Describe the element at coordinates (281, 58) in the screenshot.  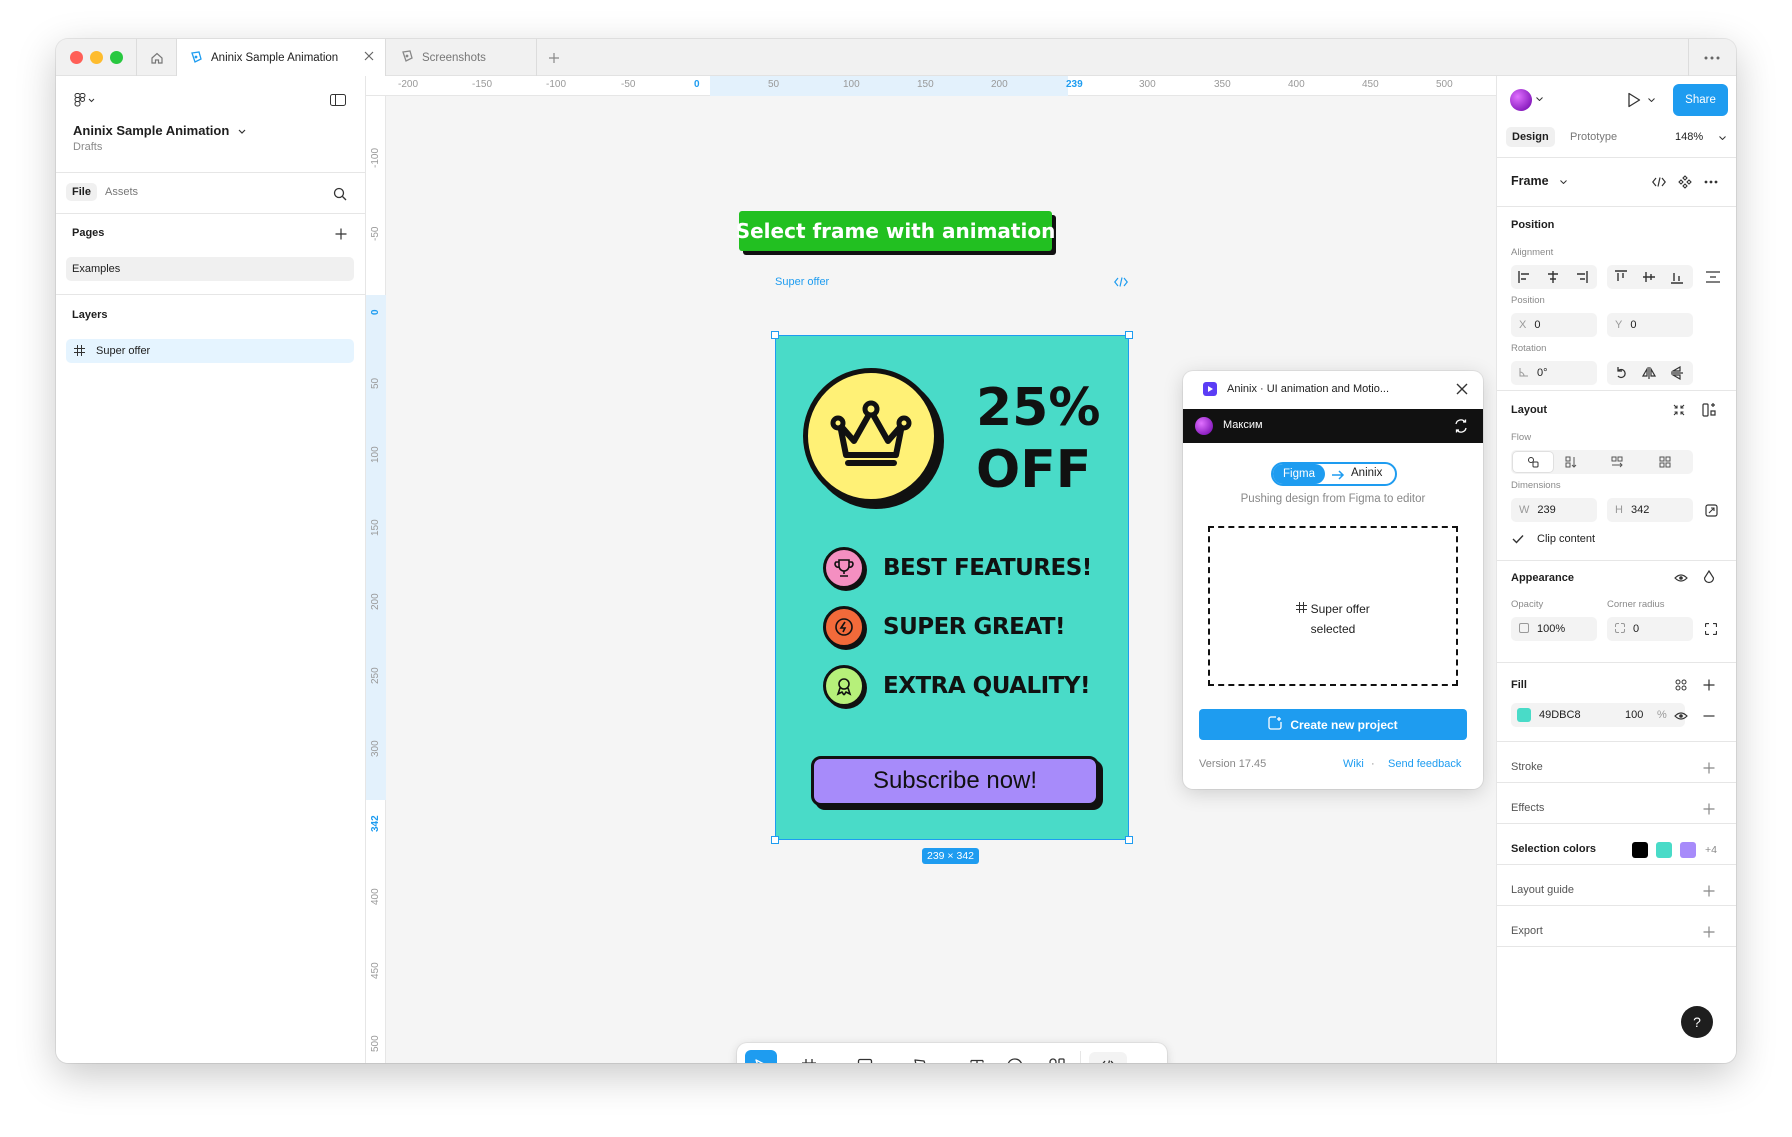
I see `tab-aninix-sample-animation: Aninix Sample Animation` at that location.